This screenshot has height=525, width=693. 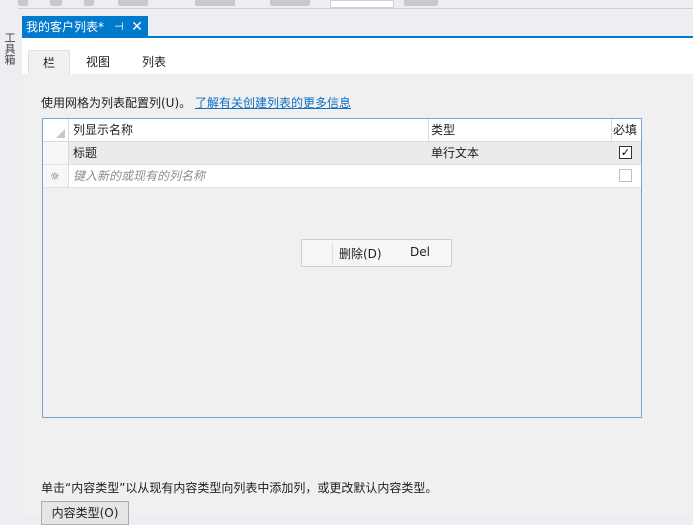 What do you see at coordinates (357, 56) in the screenshot?
I see `designer-tabs: 栏 视图 列表` at bounding box center [357, 56].